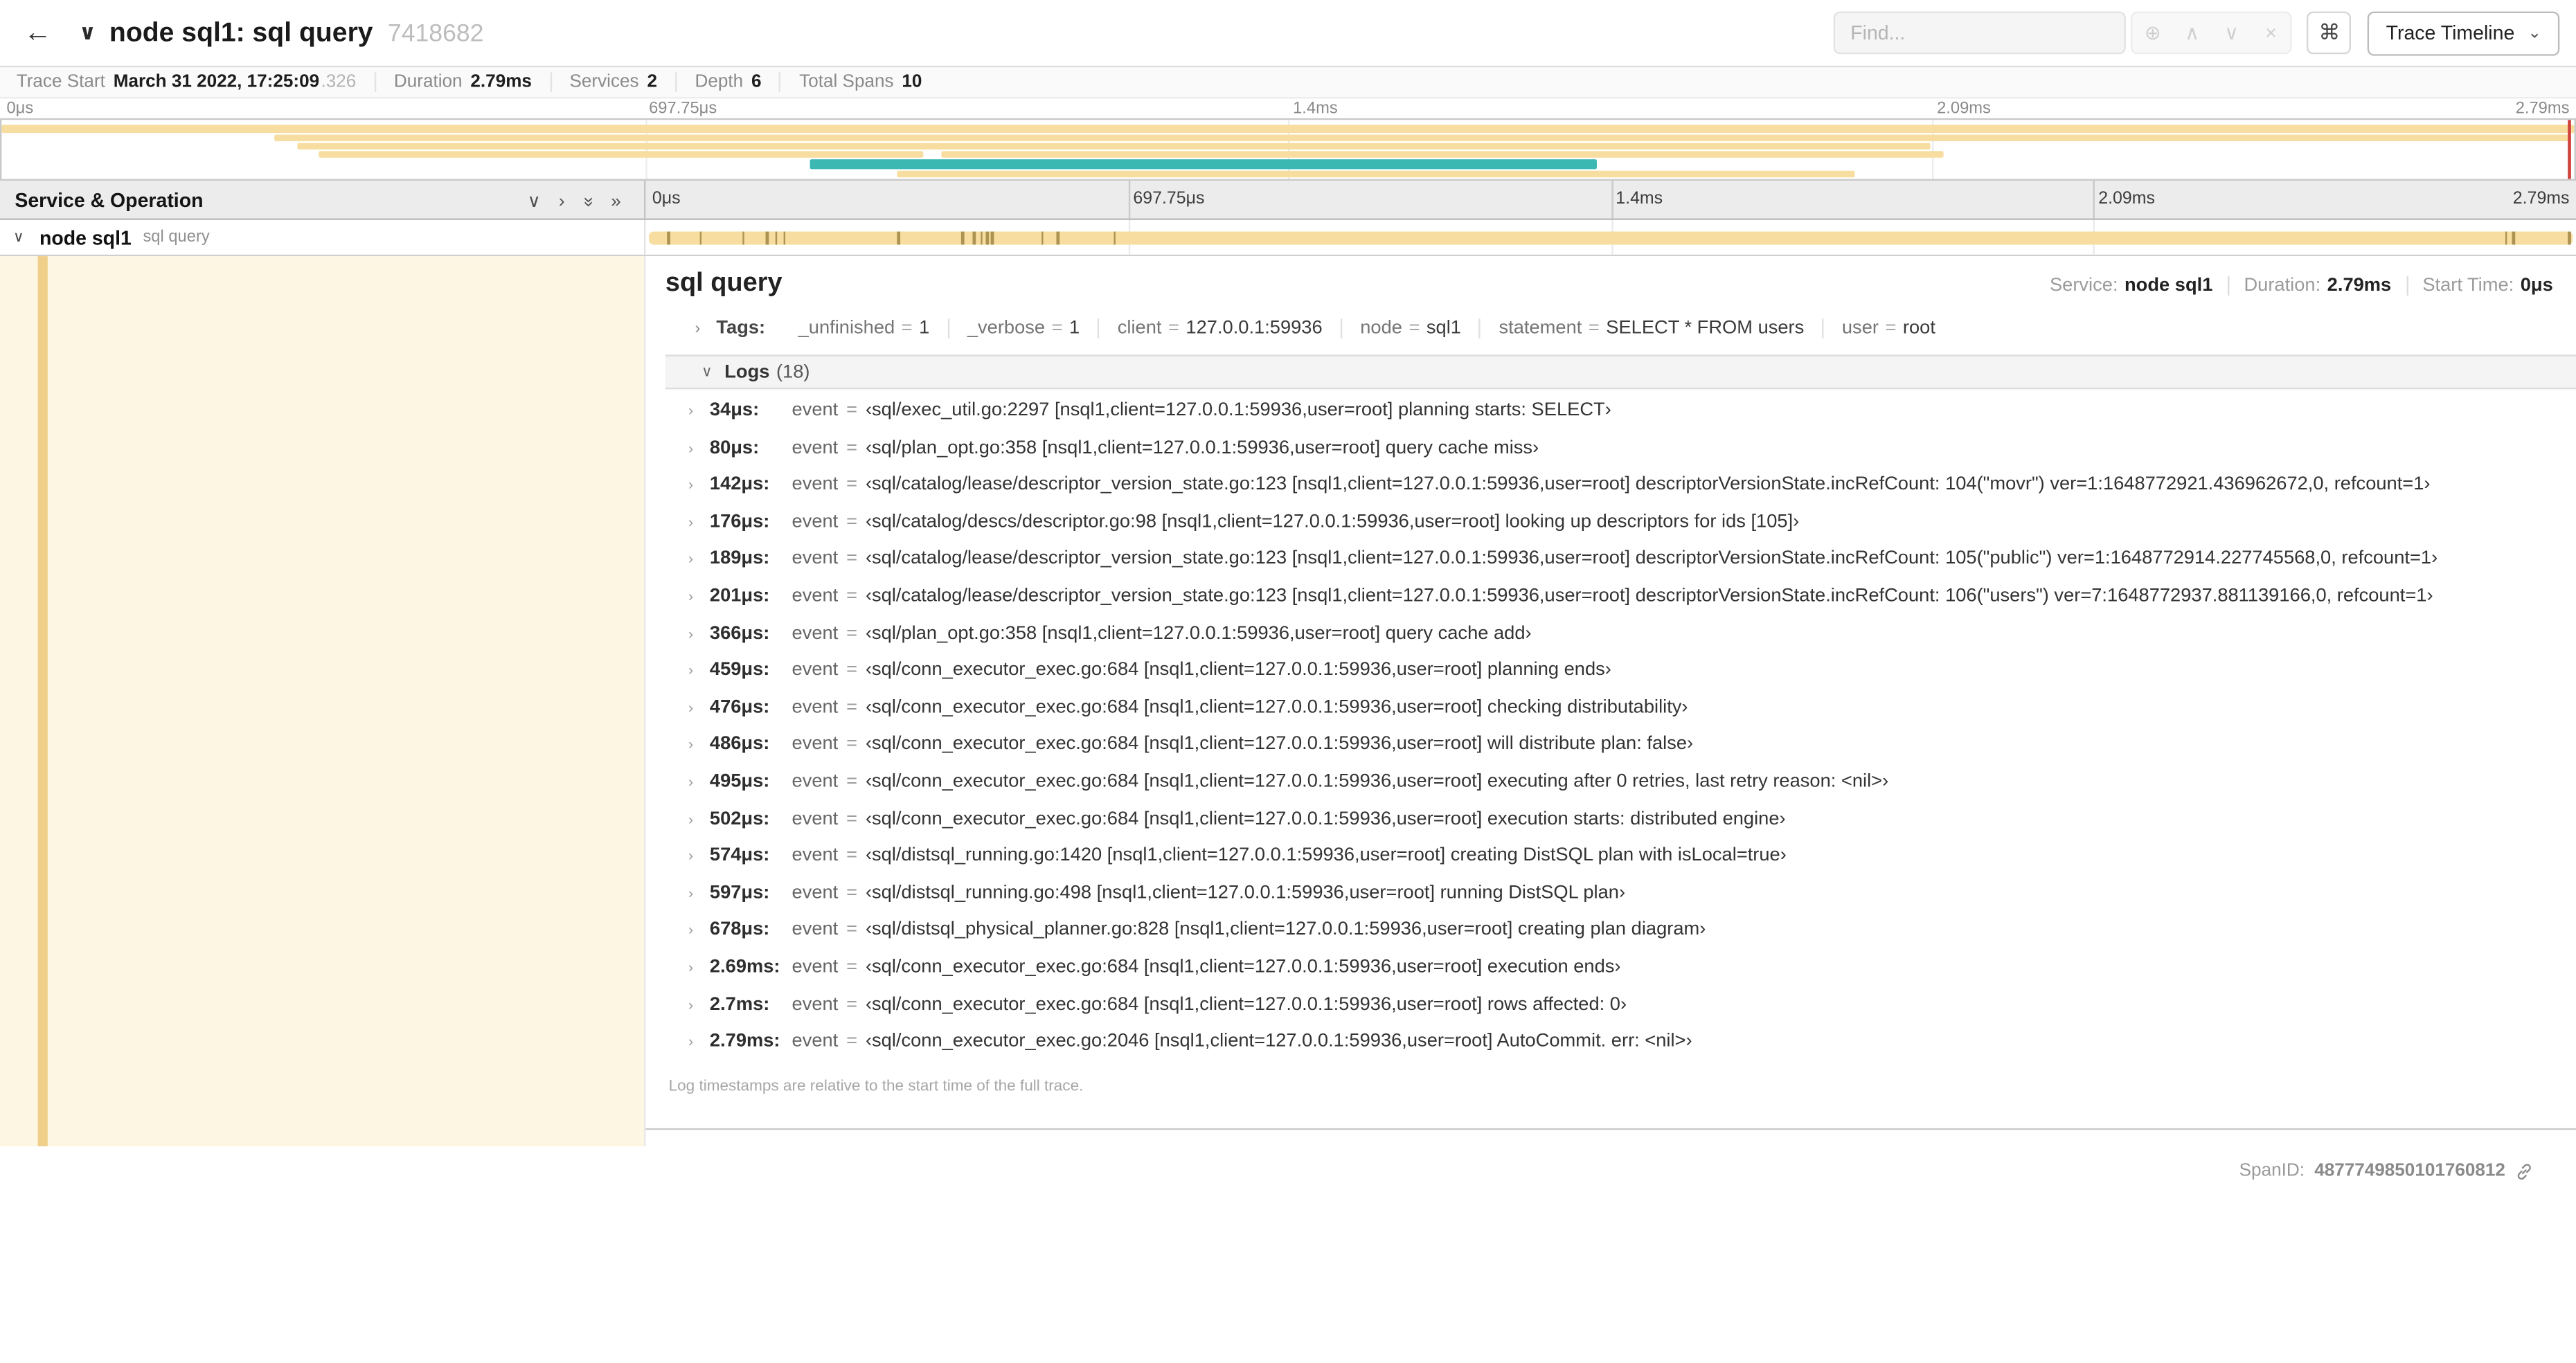 This screenshot has height=1363, width=2576. I want to click on span-bar, so click(1611, 238).